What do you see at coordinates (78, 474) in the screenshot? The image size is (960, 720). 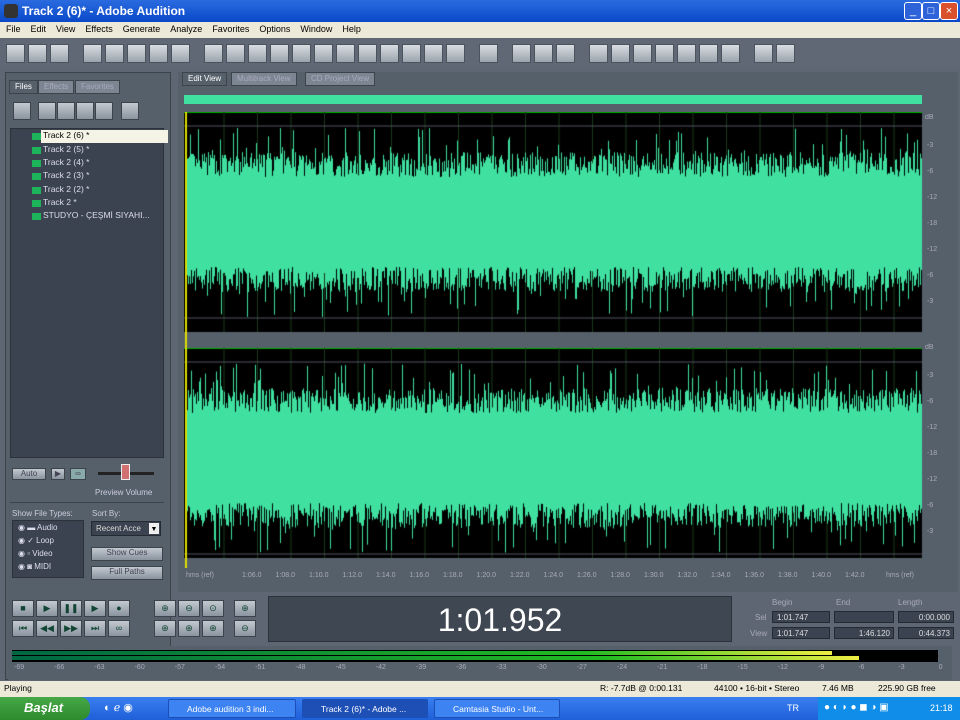 I see `loop-button: ∞` at bounding box center [78, 474].